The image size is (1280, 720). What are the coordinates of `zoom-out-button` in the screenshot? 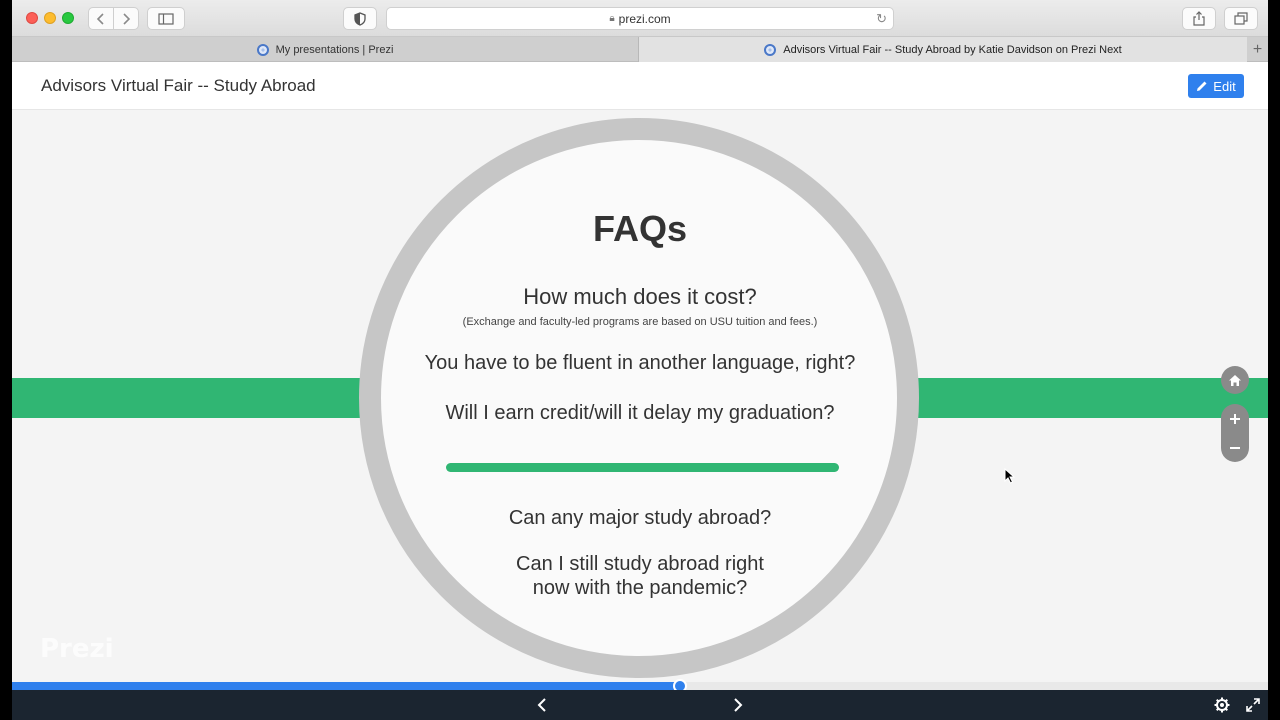 It's located at (1235, 447).